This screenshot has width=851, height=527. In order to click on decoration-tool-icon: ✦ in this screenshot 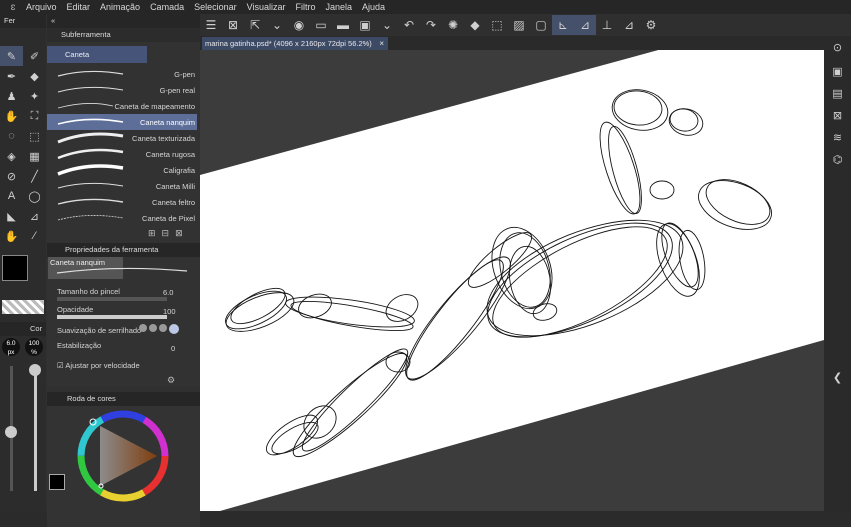, I will do `click(34, 96)`.